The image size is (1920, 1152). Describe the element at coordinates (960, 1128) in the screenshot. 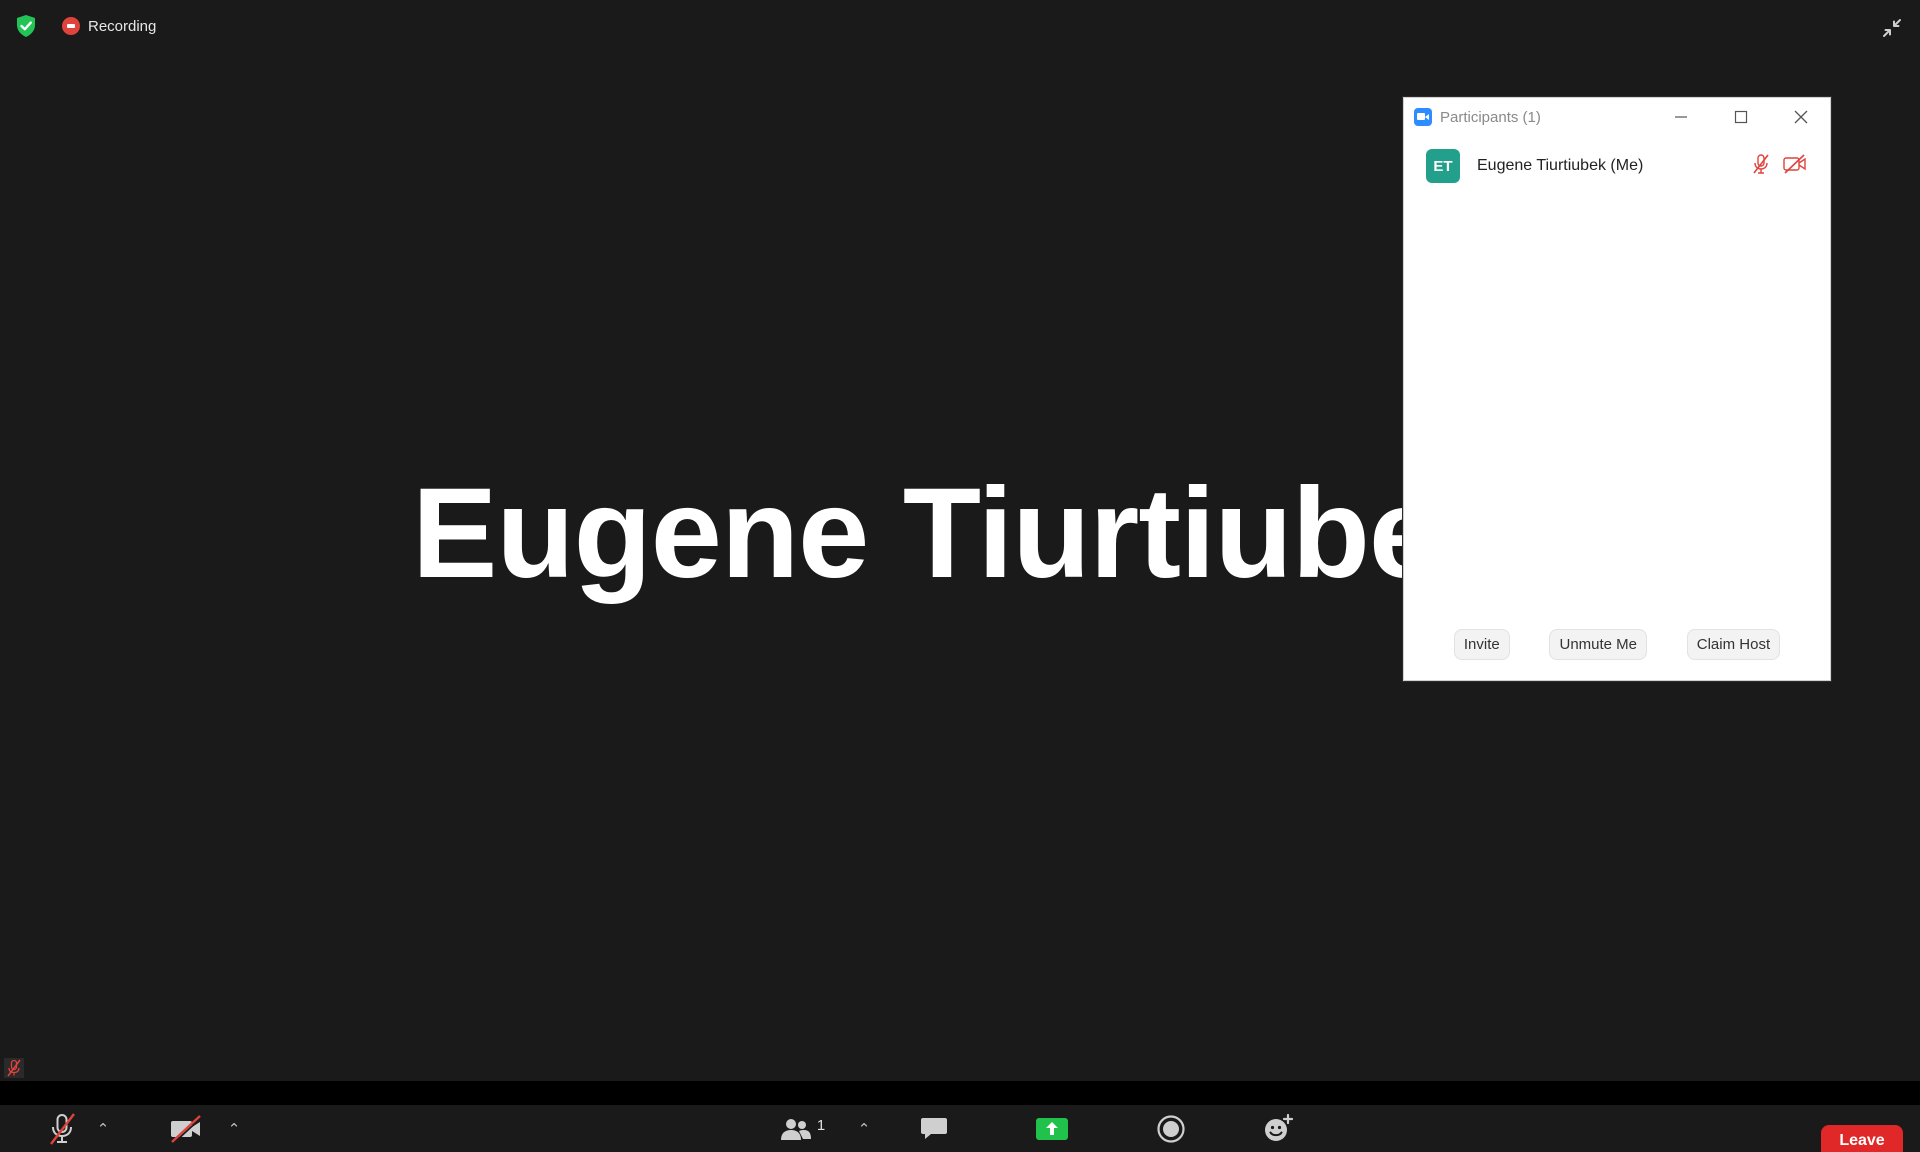

I see `meeting-toolbar: ⌃ ⌃ 1 ⌃ Leave` at that location.